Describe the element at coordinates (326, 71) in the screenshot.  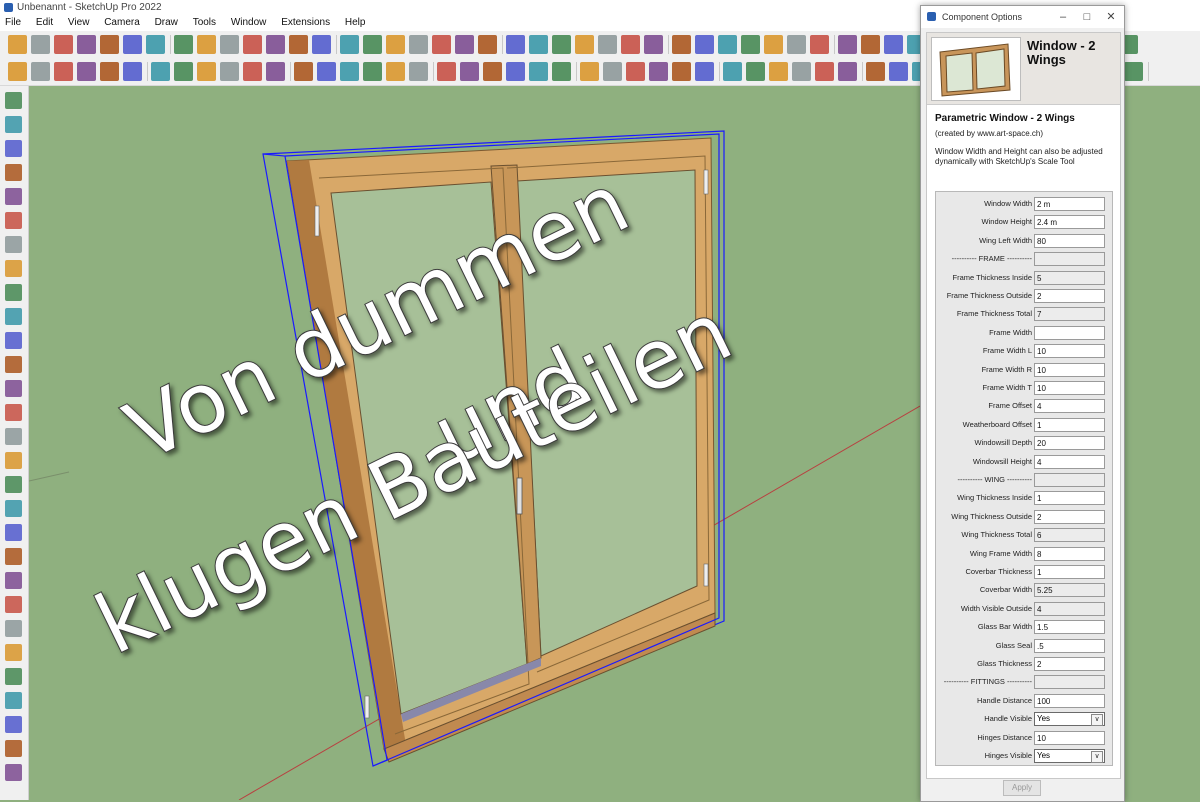
I see `tape-measure-icon` at that location.